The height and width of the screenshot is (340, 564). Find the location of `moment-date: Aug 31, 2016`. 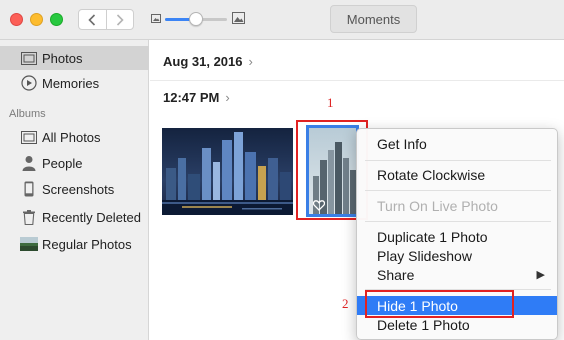

moment-date: Aug 31, 2016 is located at coordinates (203, 61).